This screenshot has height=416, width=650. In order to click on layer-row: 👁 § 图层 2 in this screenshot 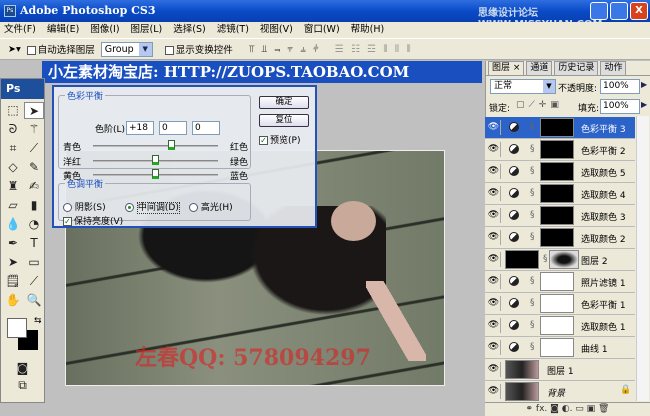, I will do `click(560, 260)`.